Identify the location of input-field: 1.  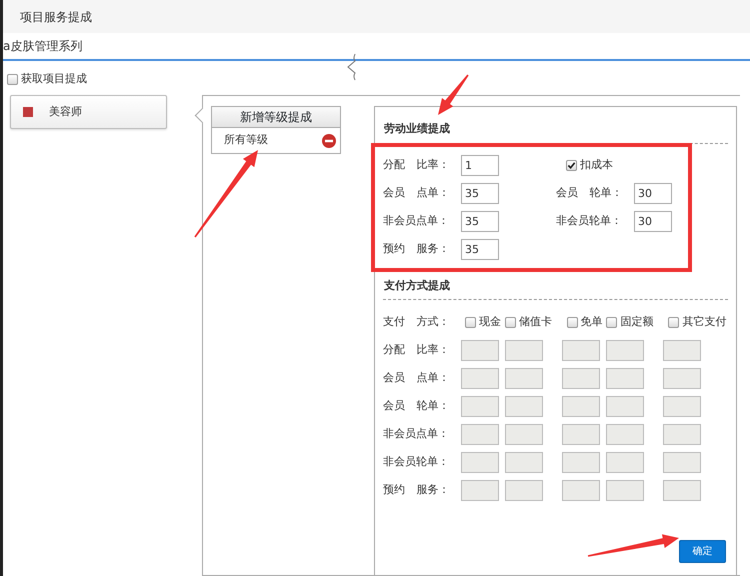
(480, 165).